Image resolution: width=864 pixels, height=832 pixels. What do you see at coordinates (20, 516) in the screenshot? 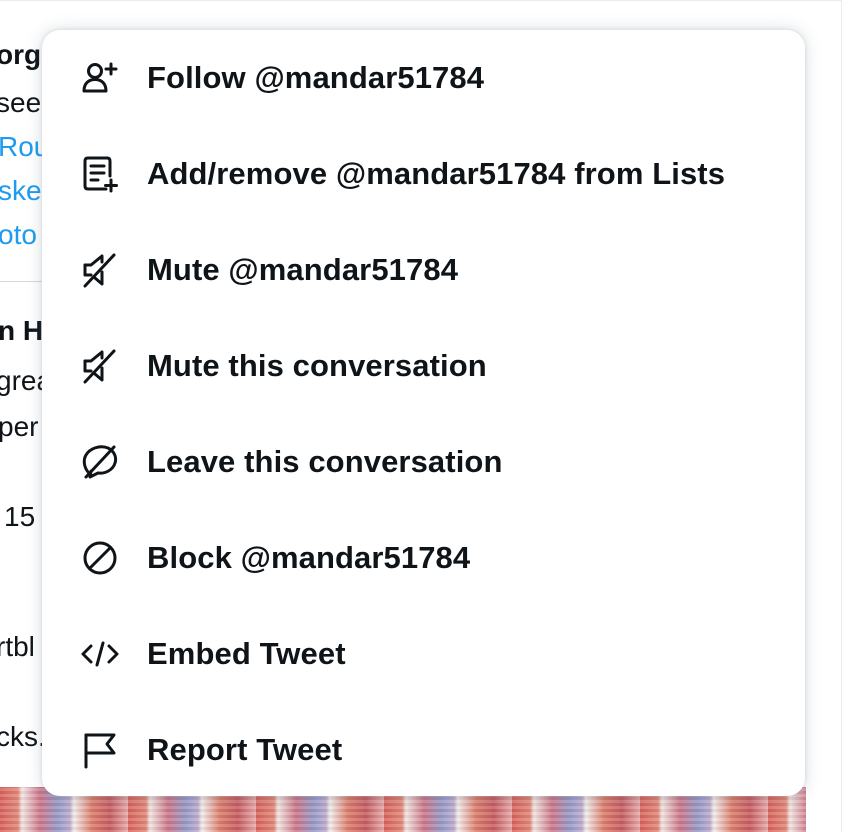
I see `tweet-text-fragment: 15` at bounding box center [20, 516].